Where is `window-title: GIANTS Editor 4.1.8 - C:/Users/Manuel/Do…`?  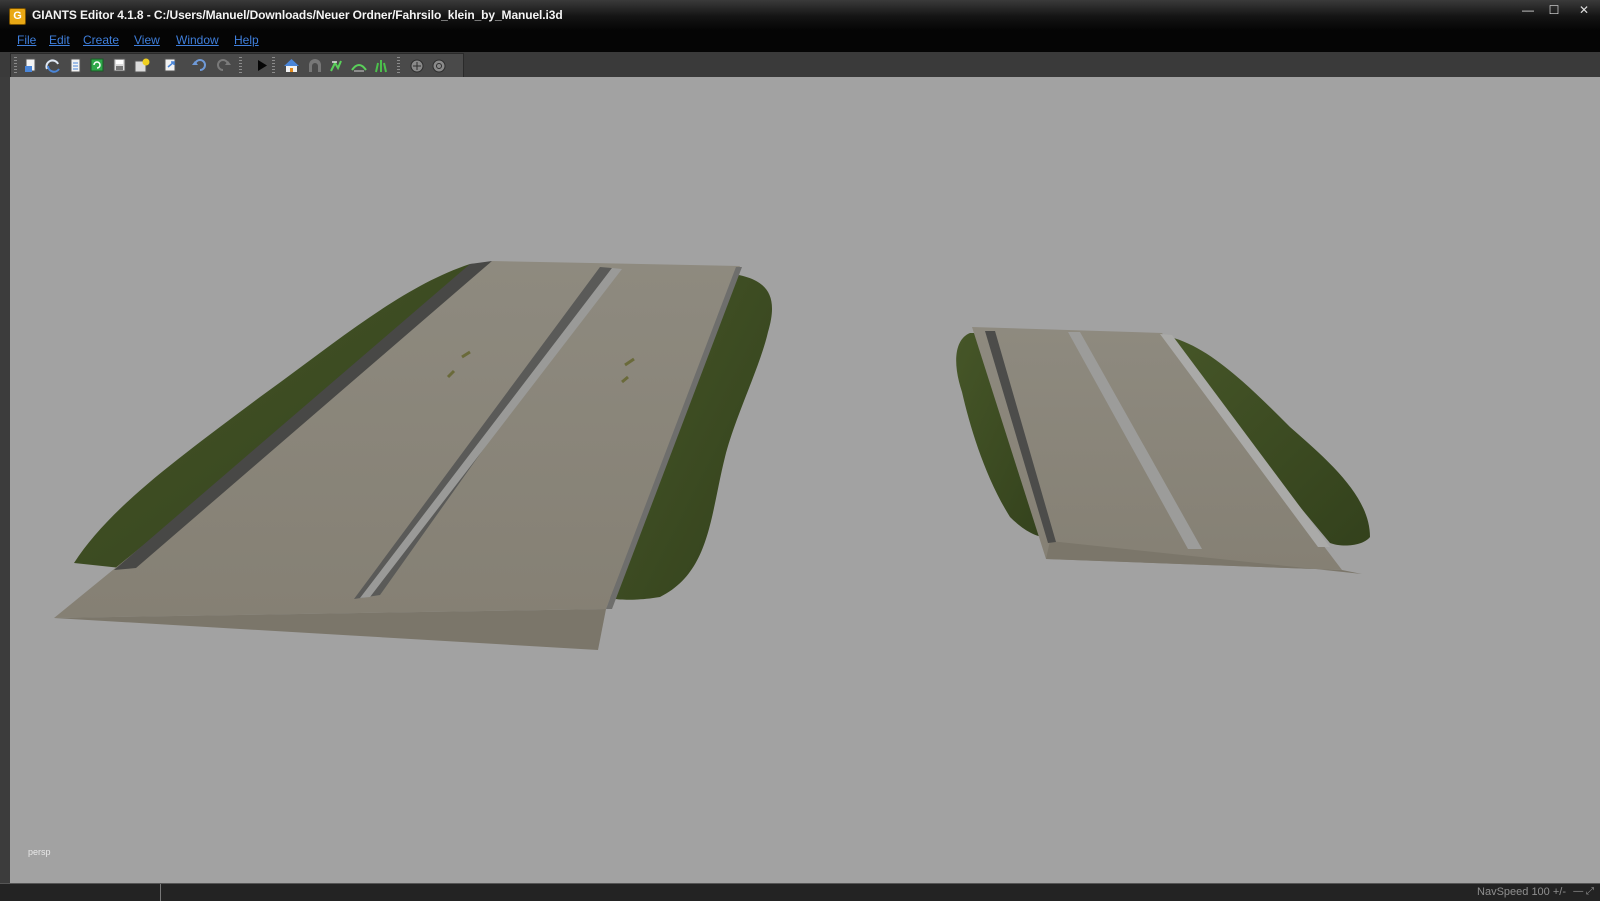 window-title: GIANTS Editor 4.1.8 - C:/Users/Manuel/Do… is located at coordinates (297, 15).